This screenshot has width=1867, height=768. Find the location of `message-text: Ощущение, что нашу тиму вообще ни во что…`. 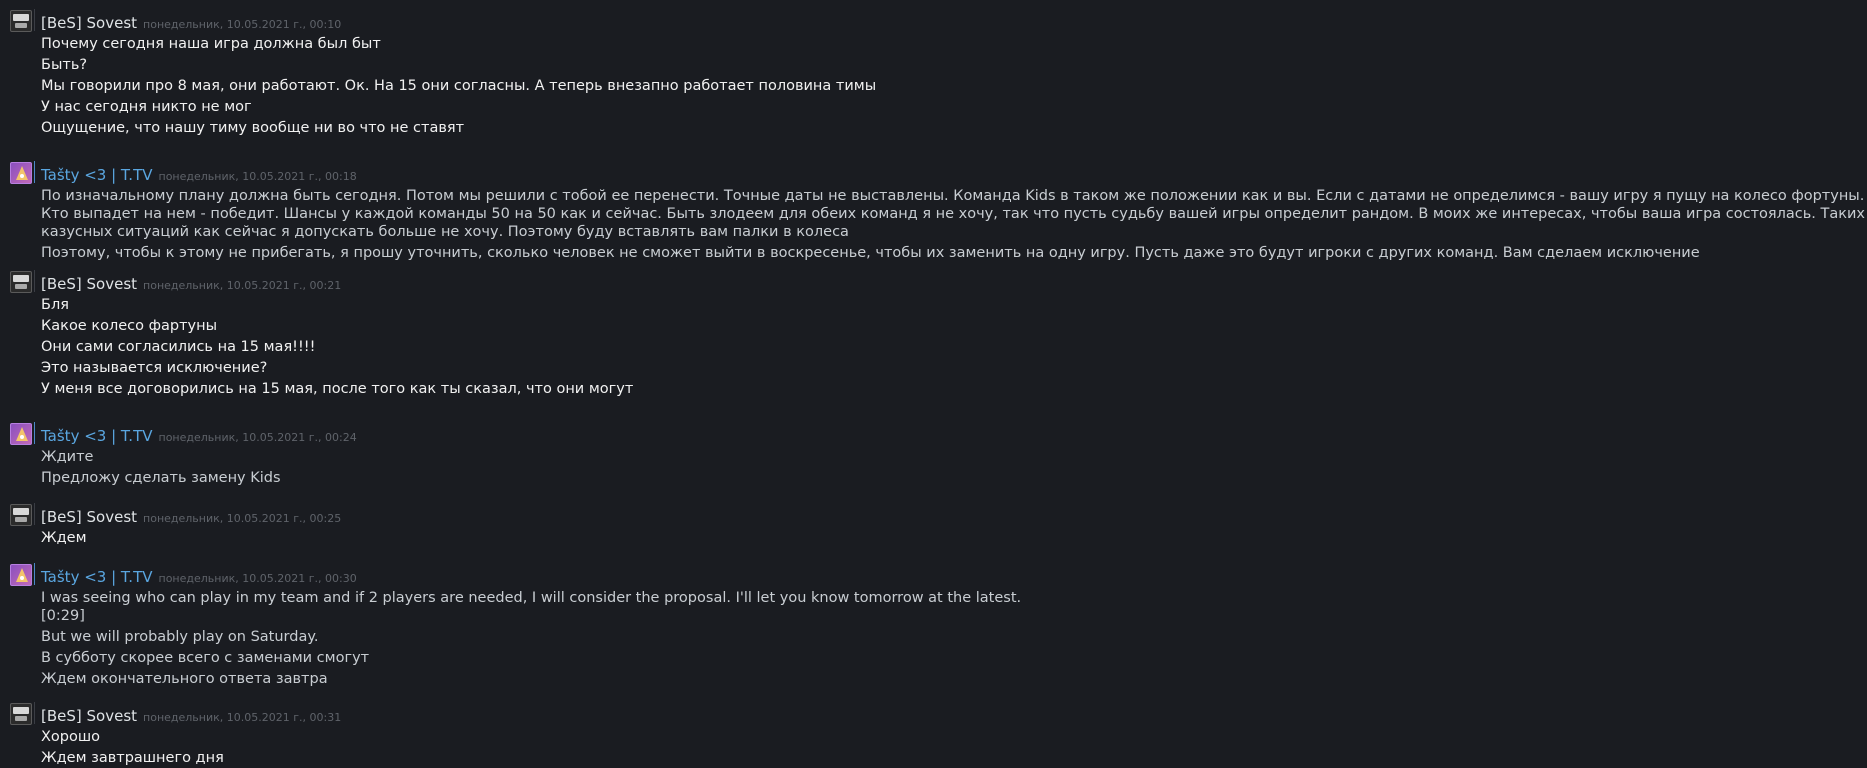

message-text: Ощущение, что нашу тиму вообще ни во что… is located at coordinates (253, 128).